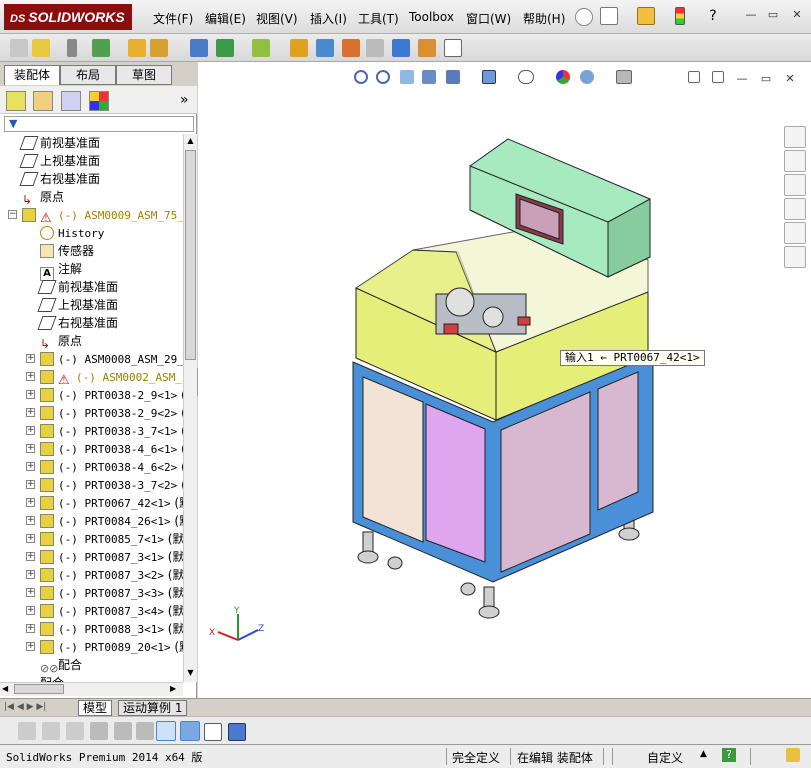 This screenshot has height=768, width=811. What do you see at coordinates (75, 731) in the screenshot?
I see `hidden-lines-icon` at bounding box center [75, 731].